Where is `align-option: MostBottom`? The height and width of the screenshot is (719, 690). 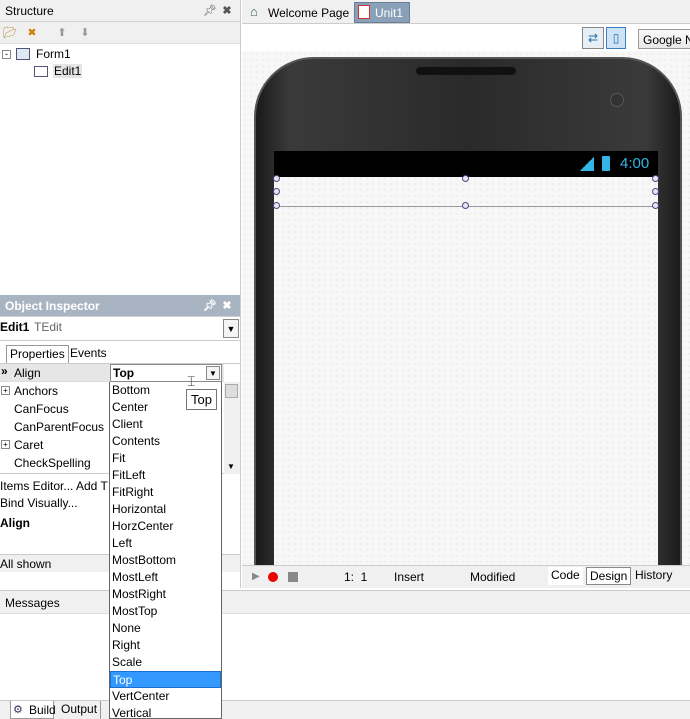
align-option: MostBottom is located at coordinates (165, 560).